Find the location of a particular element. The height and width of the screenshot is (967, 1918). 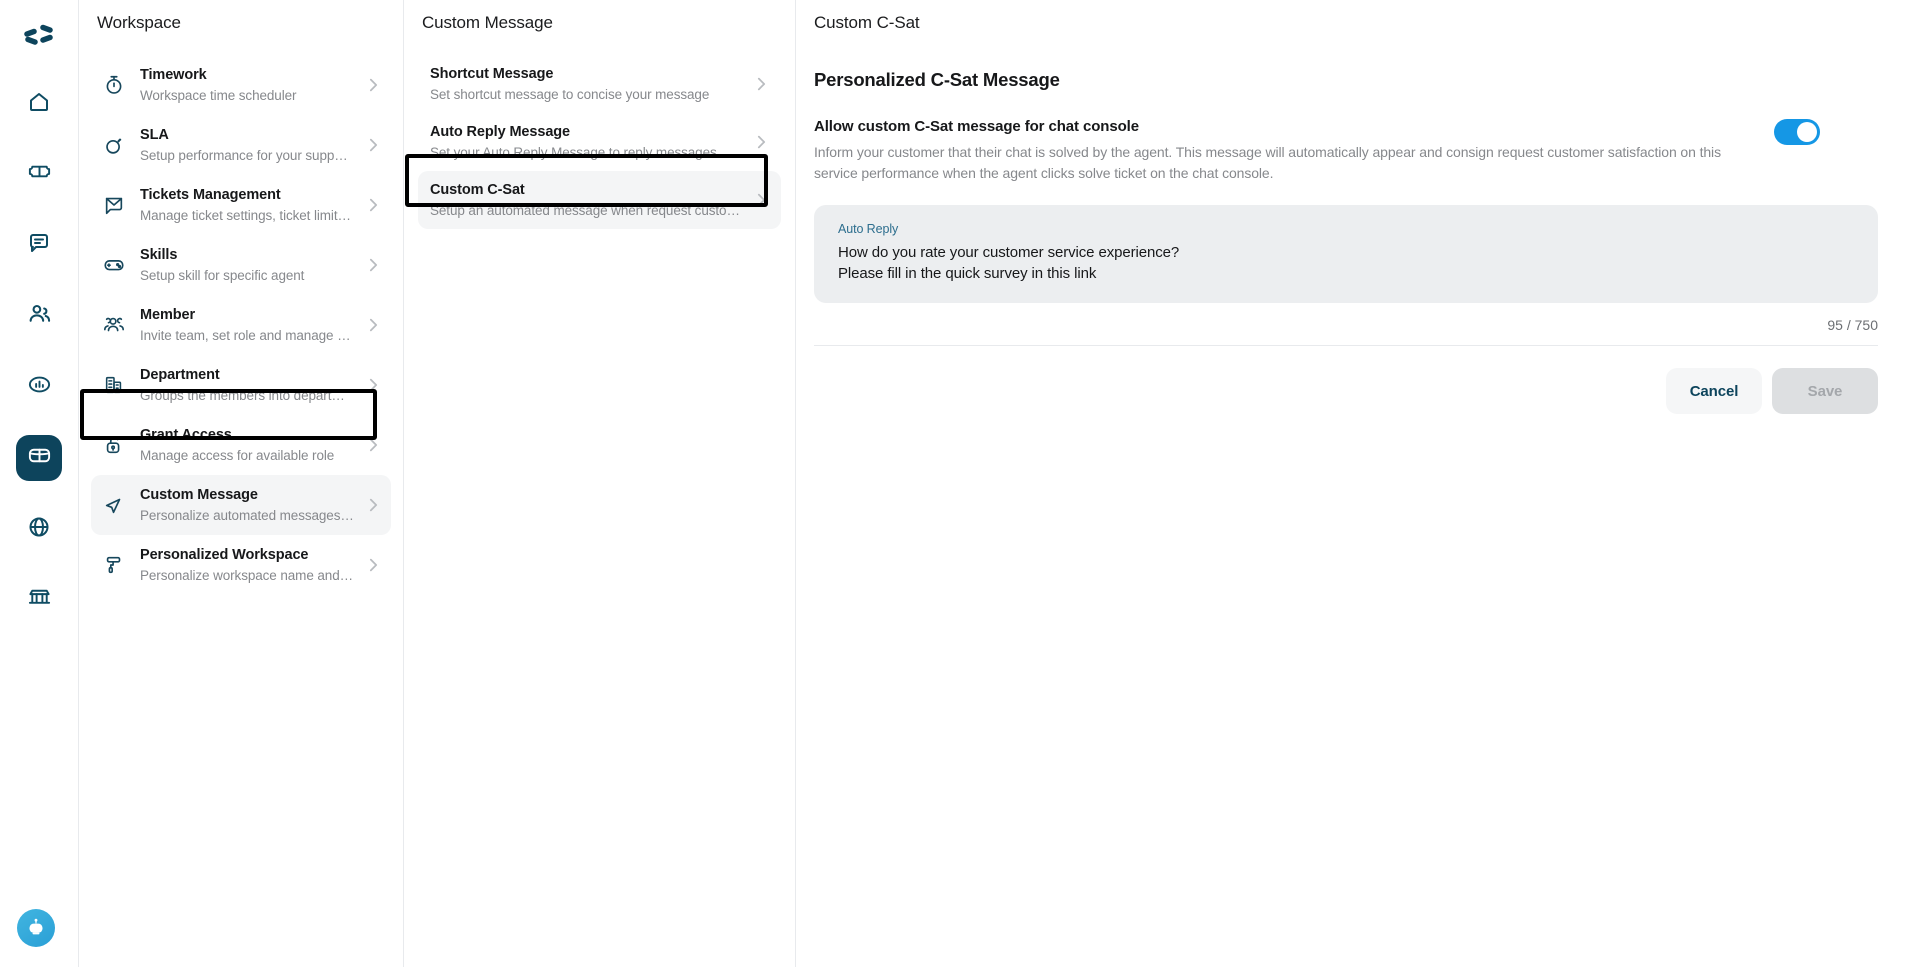

workspace-item-name: Department is located at coordinates (180, 374).